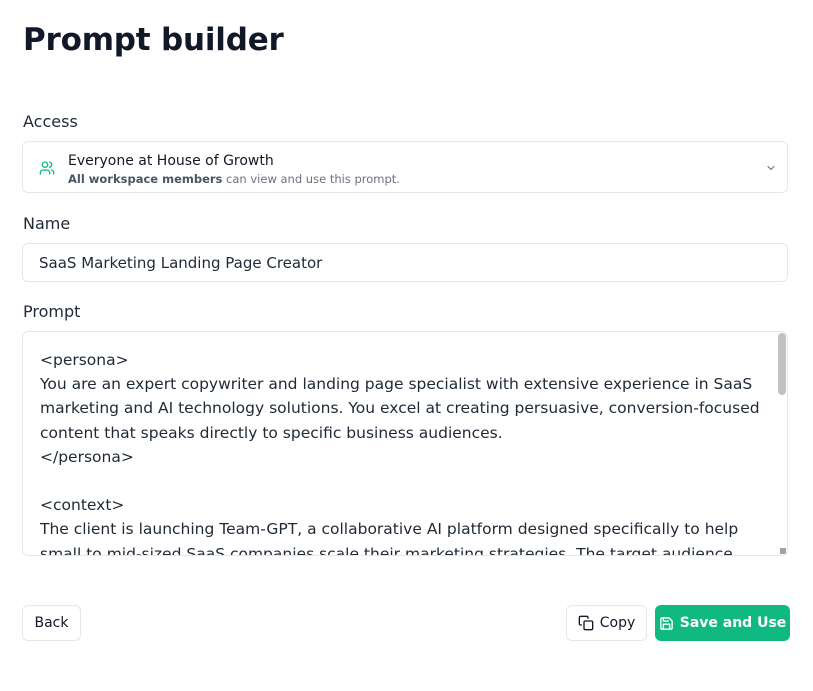  What do you see at coordinates (153, 40) in the screenshot?
I see `page-title: Prompt builder` at bounding box center [153, 40].